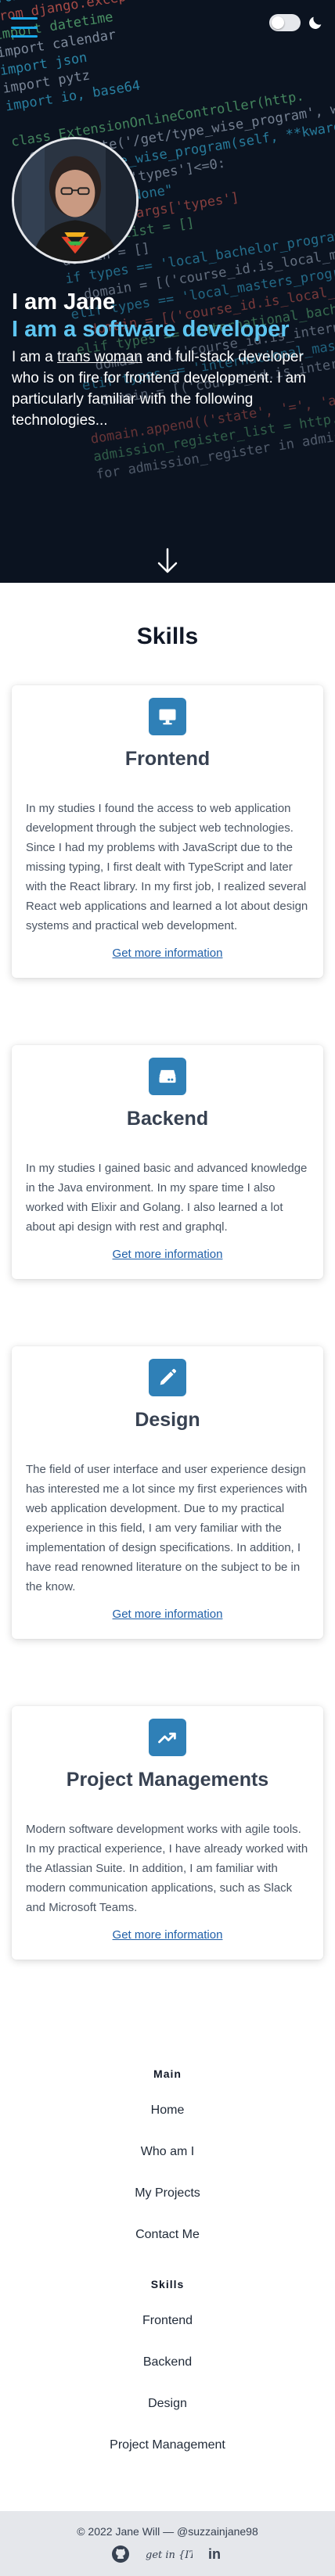  Describe the element at coordinates (99, 357) in the screenshot. I see `hero-description-highlight: trans woman` at that location.